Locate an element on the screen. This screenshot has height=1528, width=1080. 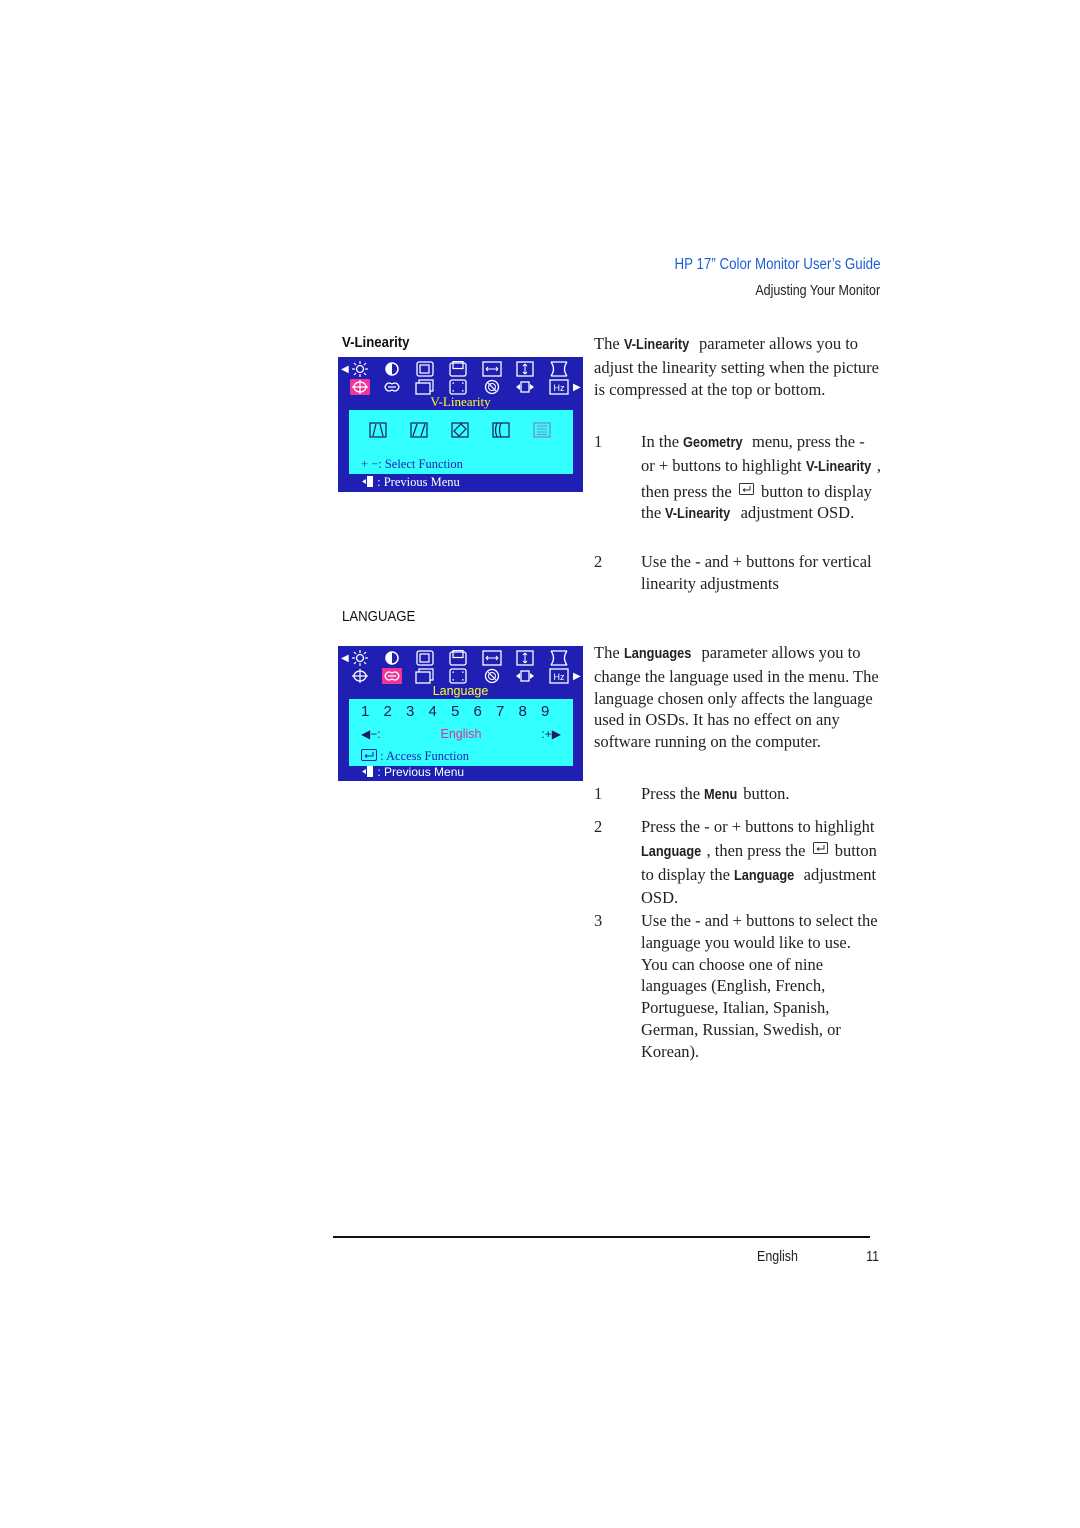
language-option-1: 1 is located at coordinates (365, 711).